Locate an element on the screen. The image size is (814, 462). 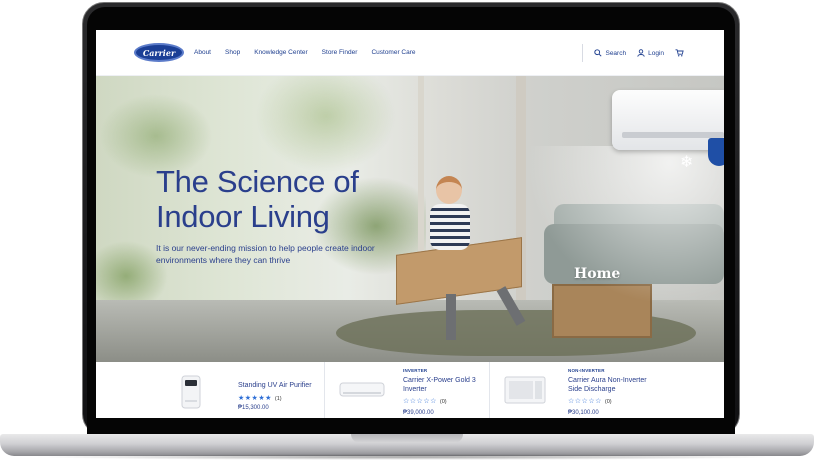
child-body-image is located at coordinates (450, 227).